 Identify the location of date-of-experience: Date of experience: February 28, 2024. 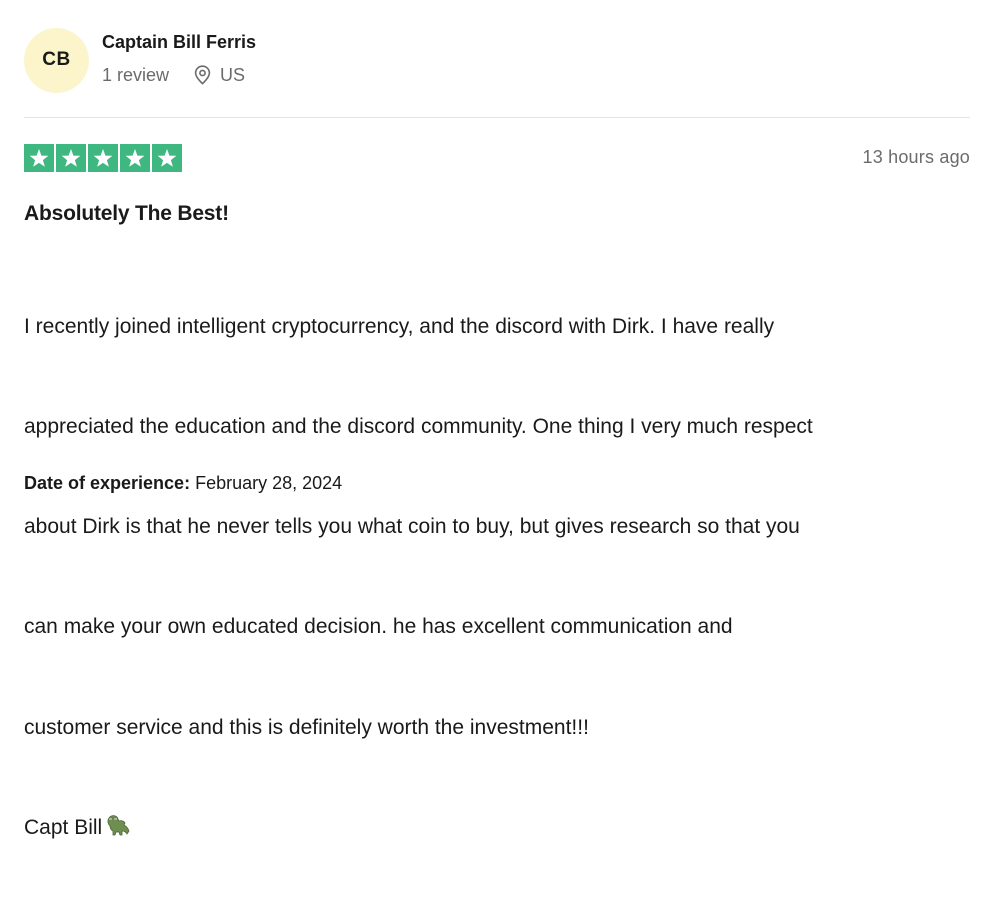
(183, 483).